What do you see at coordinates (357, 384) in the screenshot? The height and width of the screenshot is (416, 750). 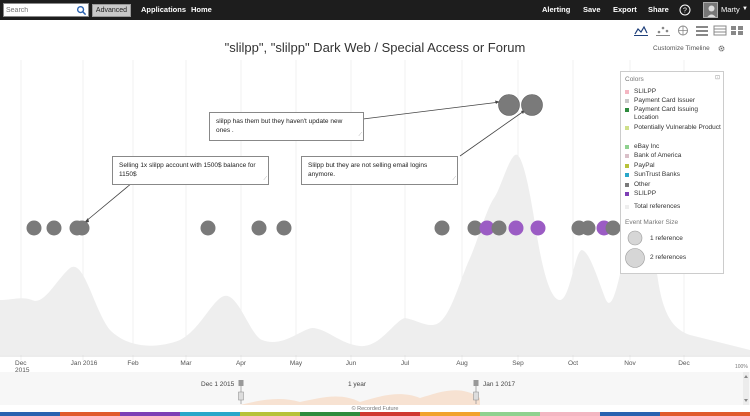 I see `range-span-label: 1 year` at bounding box center [357, 384].